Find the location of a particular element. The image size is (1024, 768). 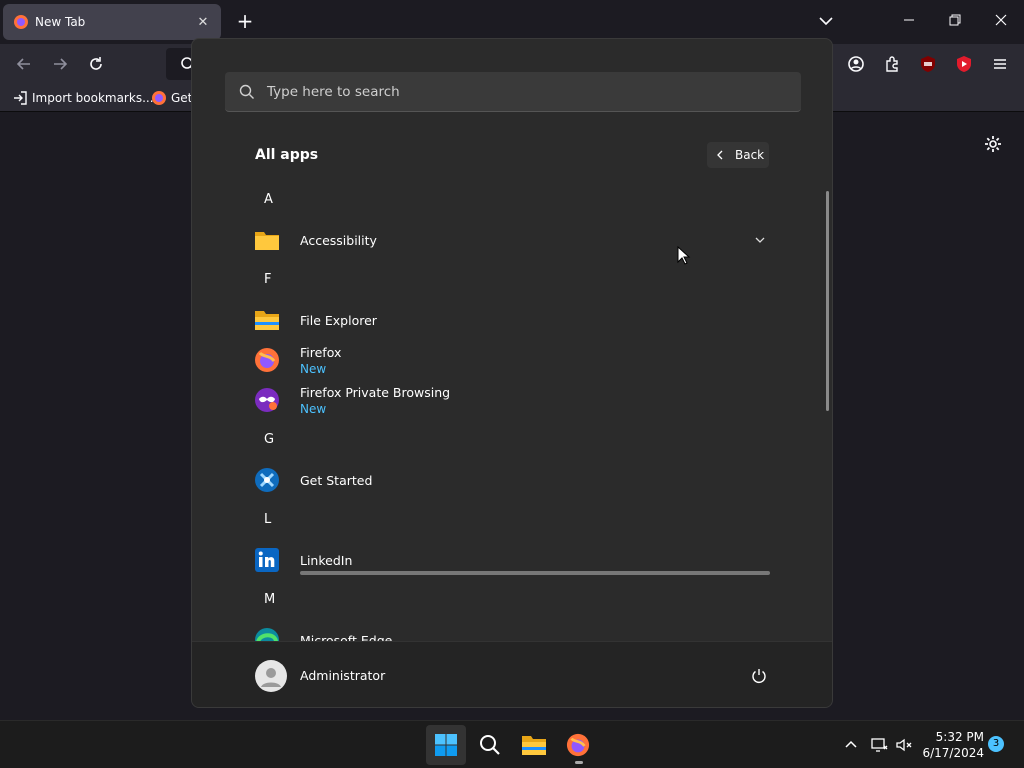

import-icon is located at coordinates (20, 98).